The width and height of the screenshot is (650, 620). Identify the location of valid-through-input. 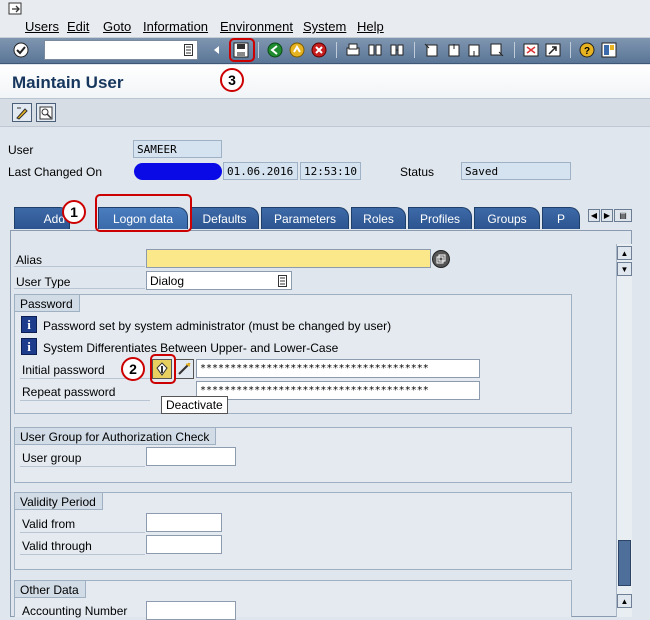
(184, 544).